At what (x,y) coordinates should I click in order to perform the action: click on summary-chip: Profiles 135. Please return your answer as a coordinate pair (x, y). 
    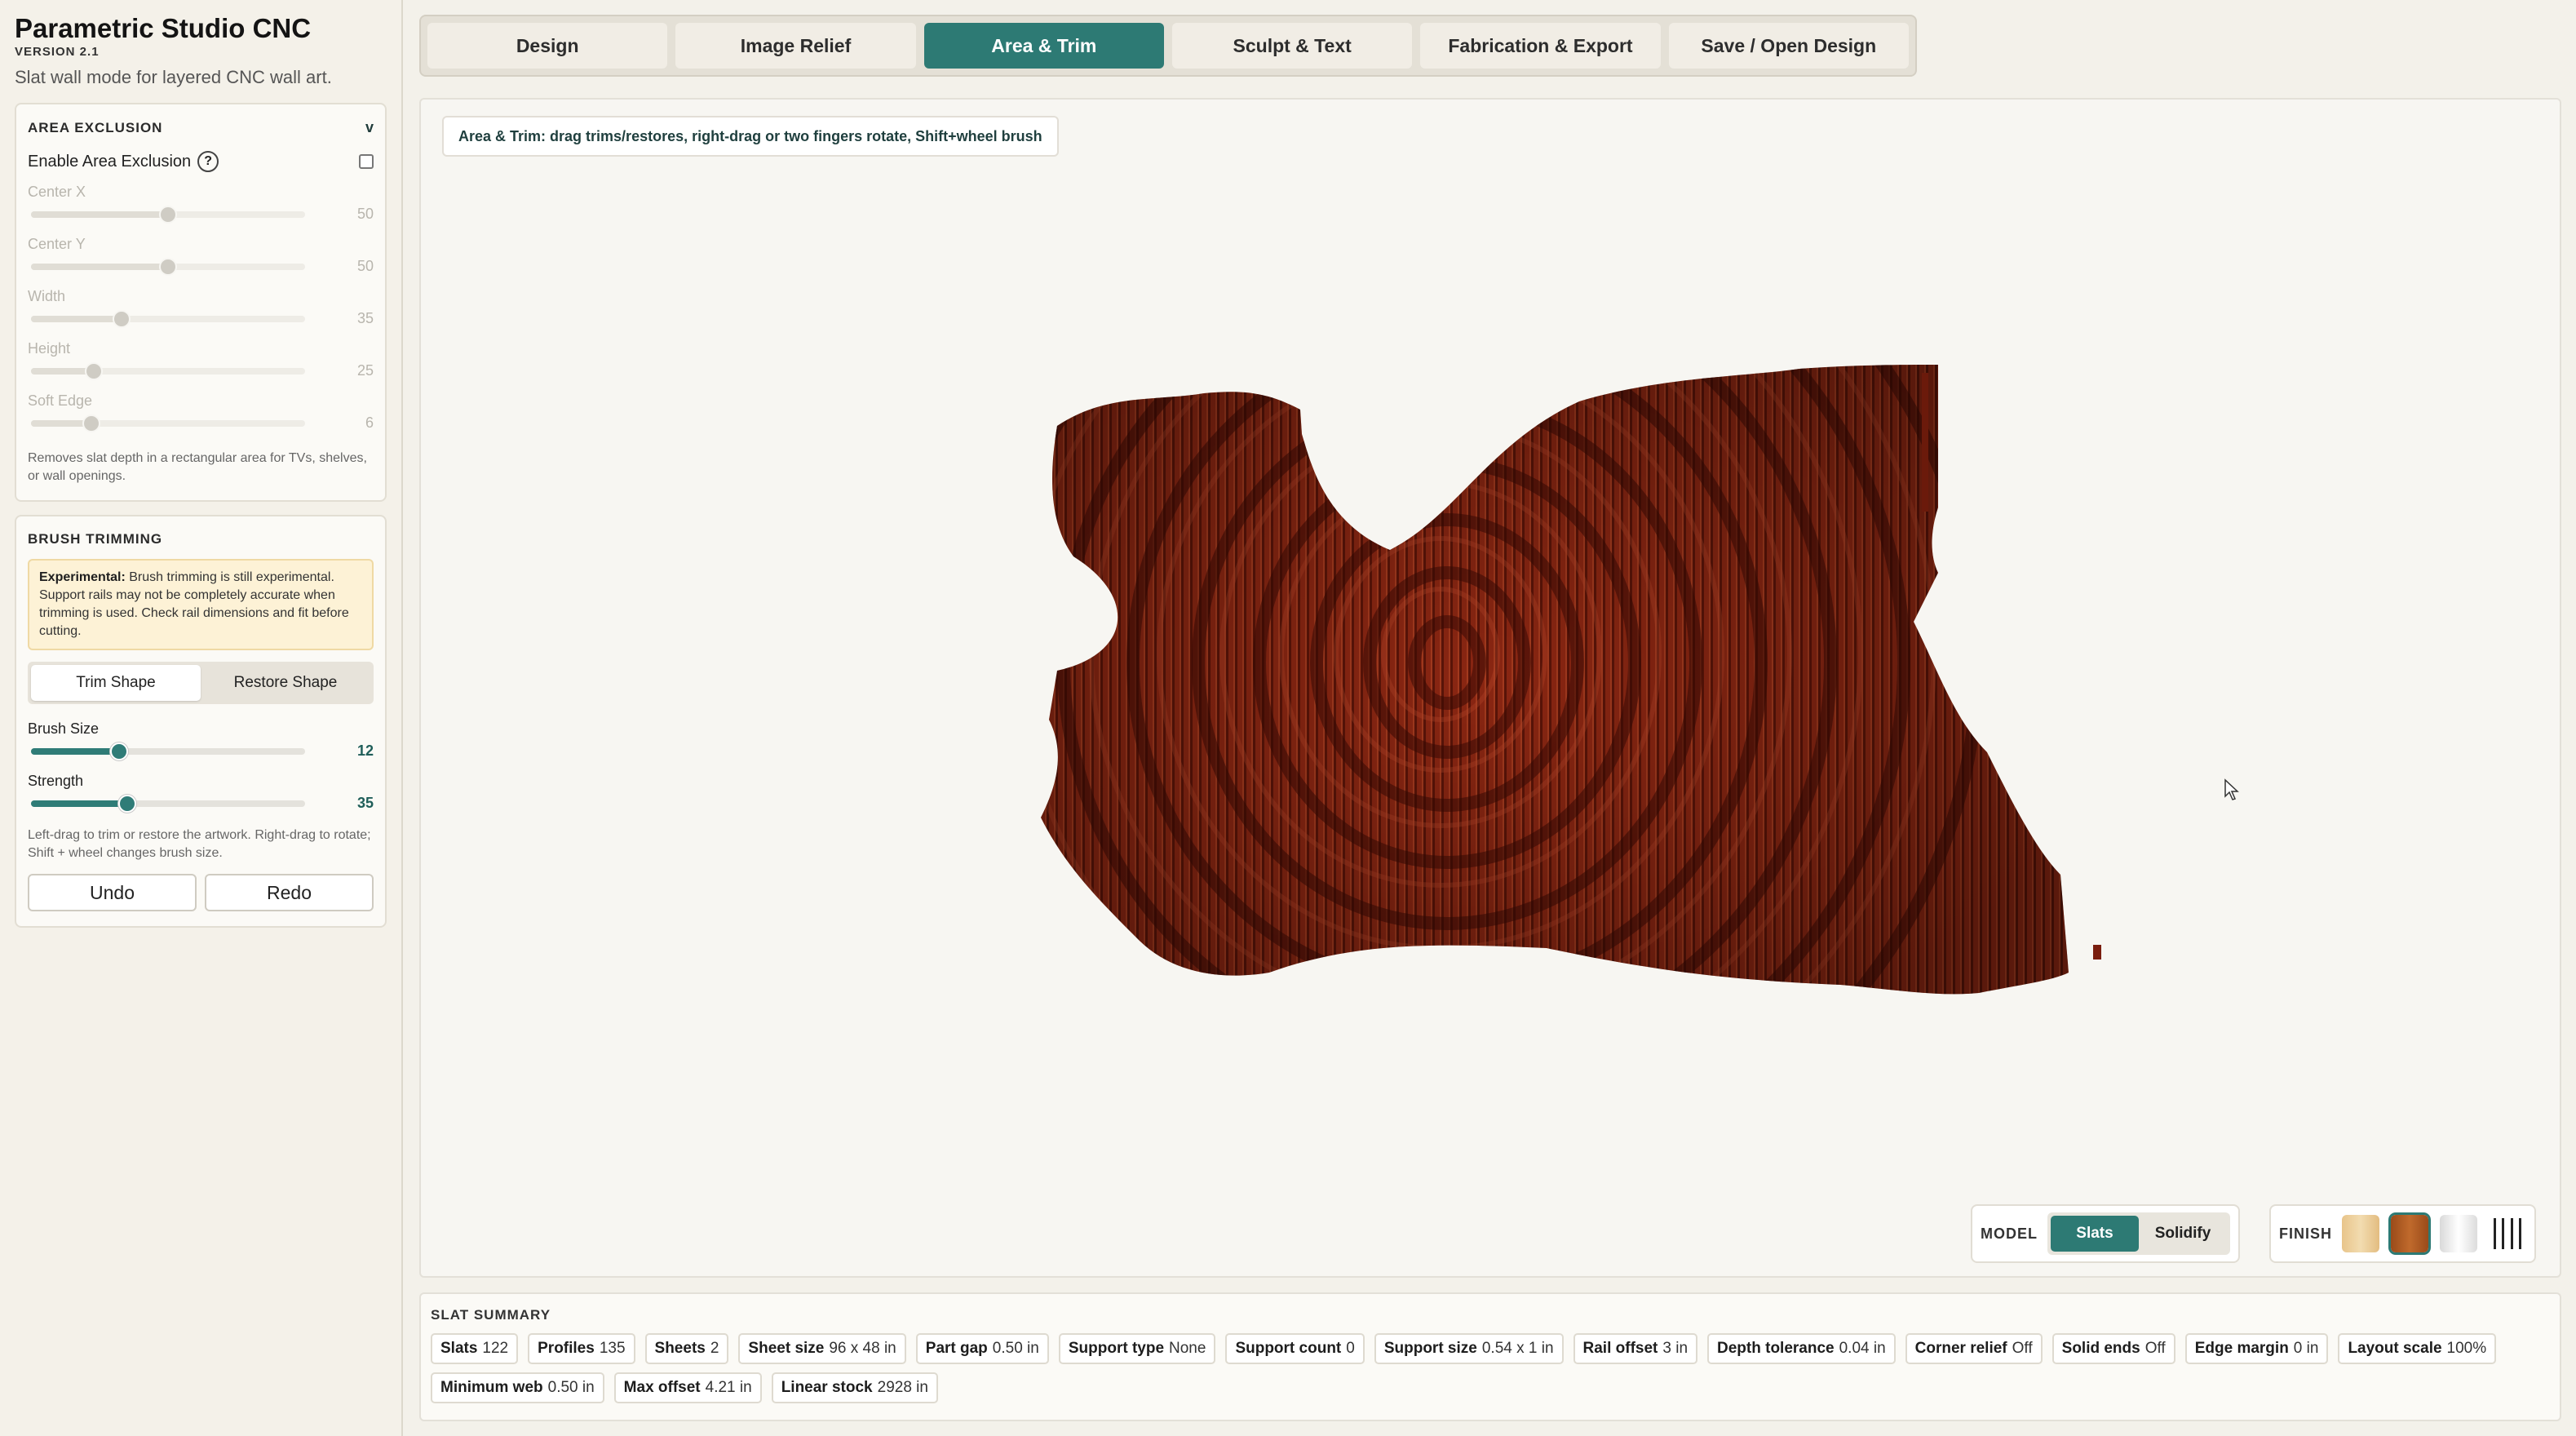
    Looking at the image, I should click on (581, 1348).